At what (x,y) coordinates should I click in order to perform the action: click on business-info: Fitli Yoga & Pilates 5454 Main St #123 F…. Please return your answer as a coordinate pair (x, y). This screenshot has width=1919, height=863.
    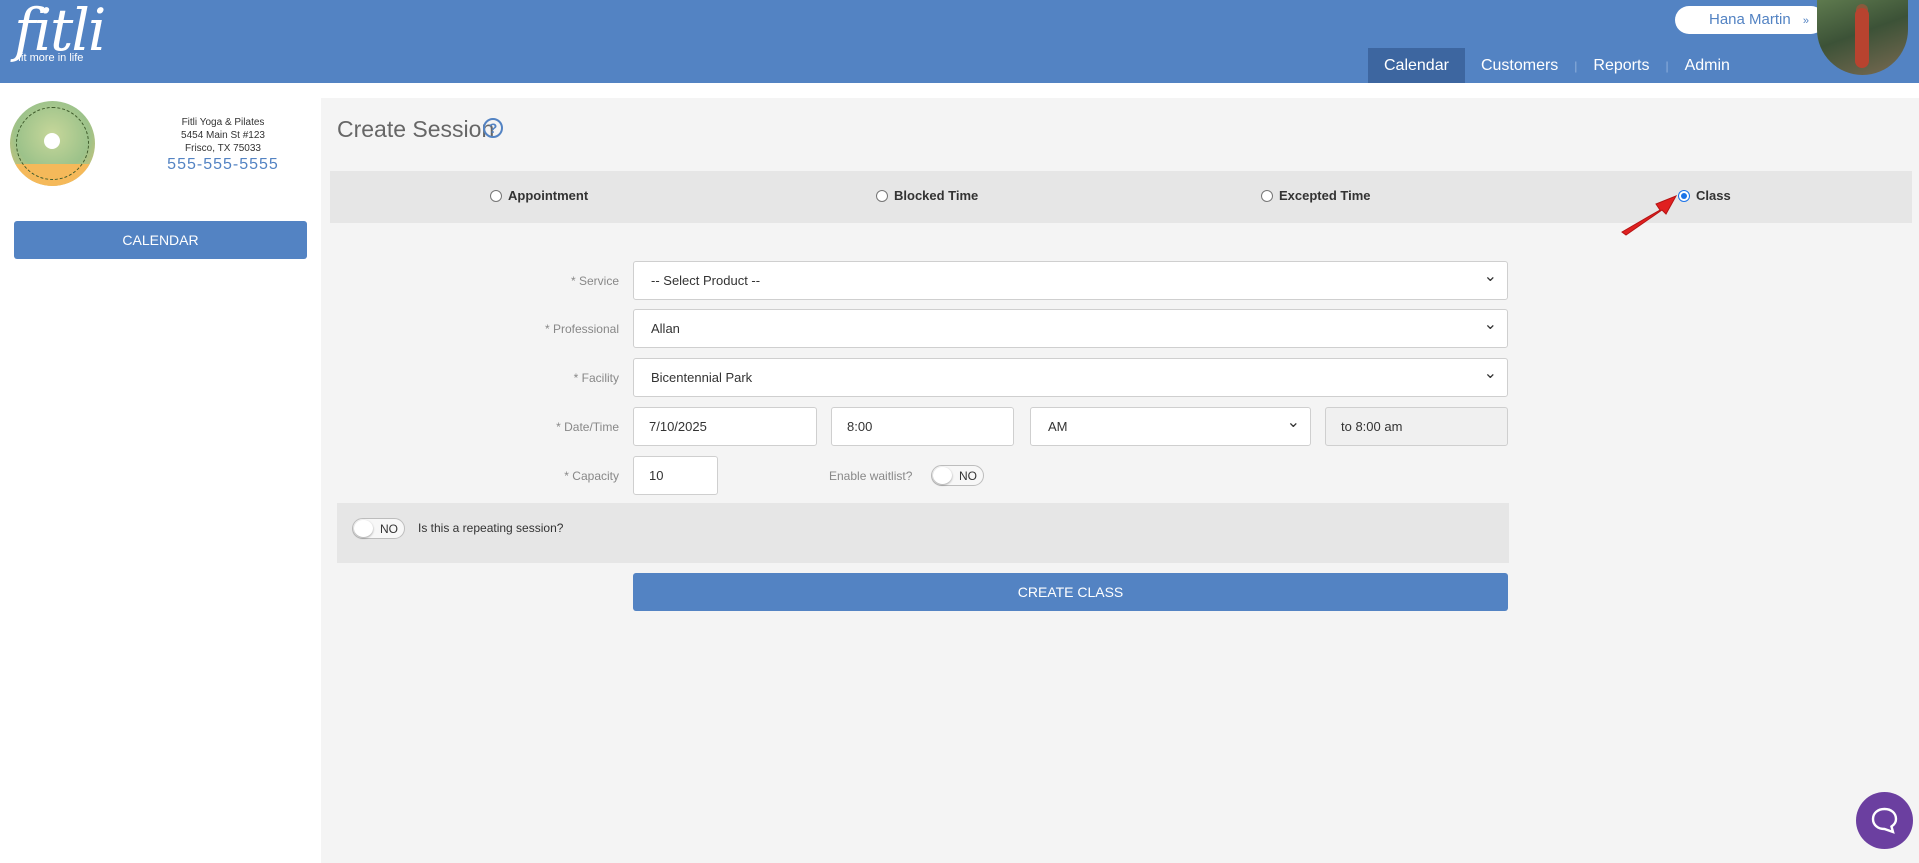
    Looking at the image, I should click on (223, 144).